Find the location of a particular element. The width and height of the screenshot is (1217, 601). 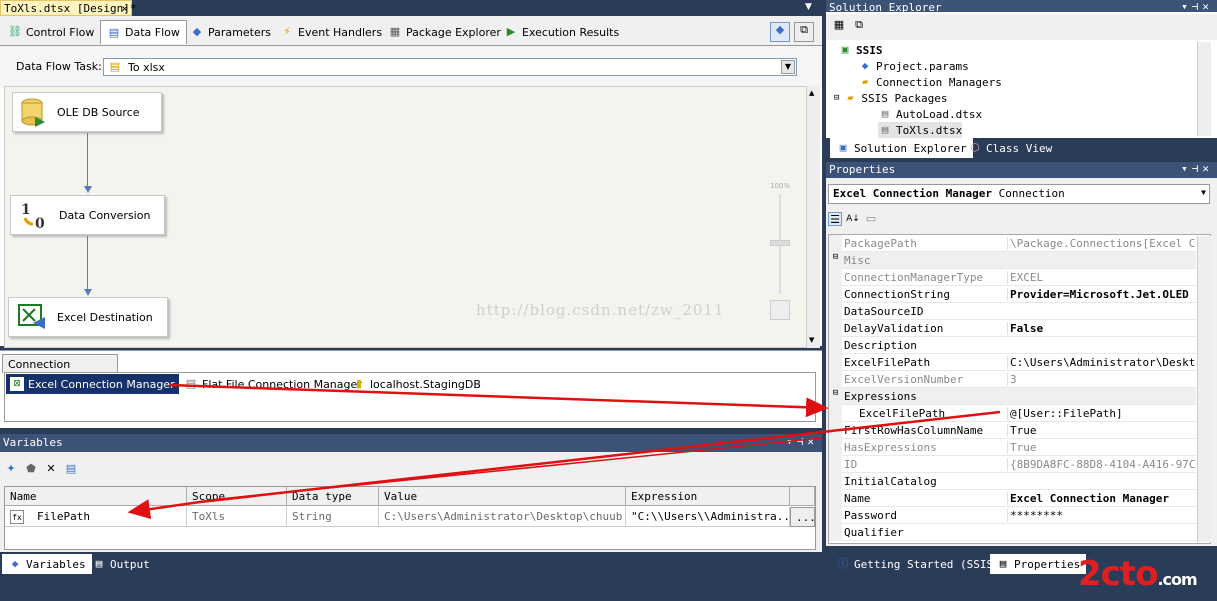

data-conversion-node: 10 Data Conversion is located at coordinates (87, 215).